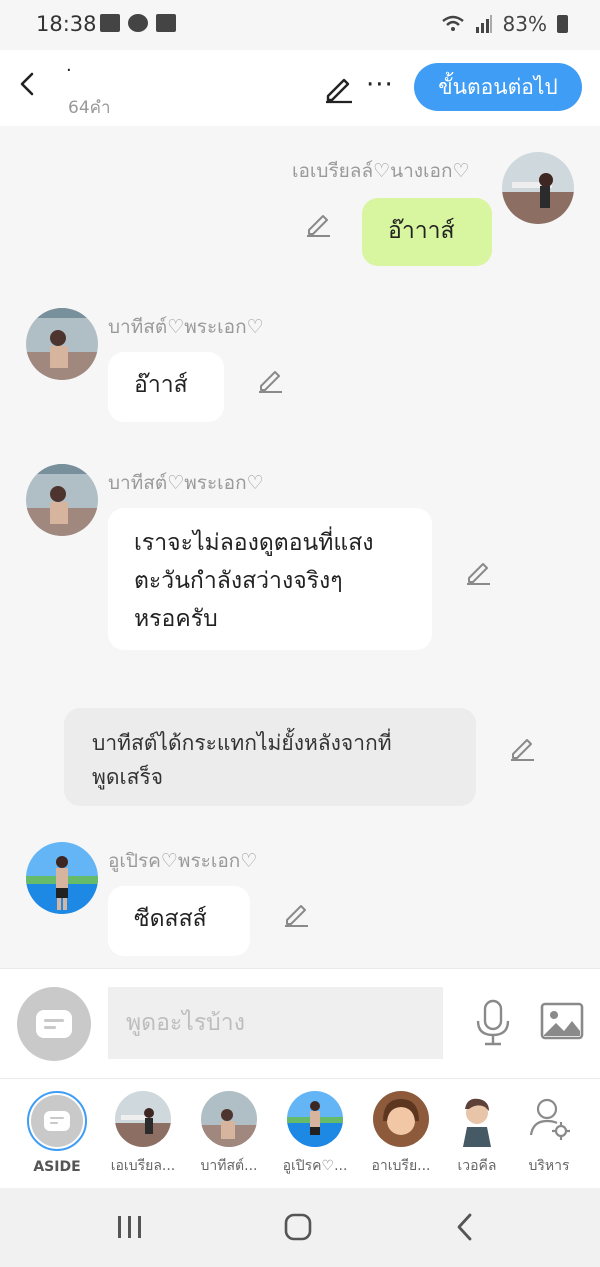  I want to click on narration-text-line: พูดเสร็จ, so click(128, 777).